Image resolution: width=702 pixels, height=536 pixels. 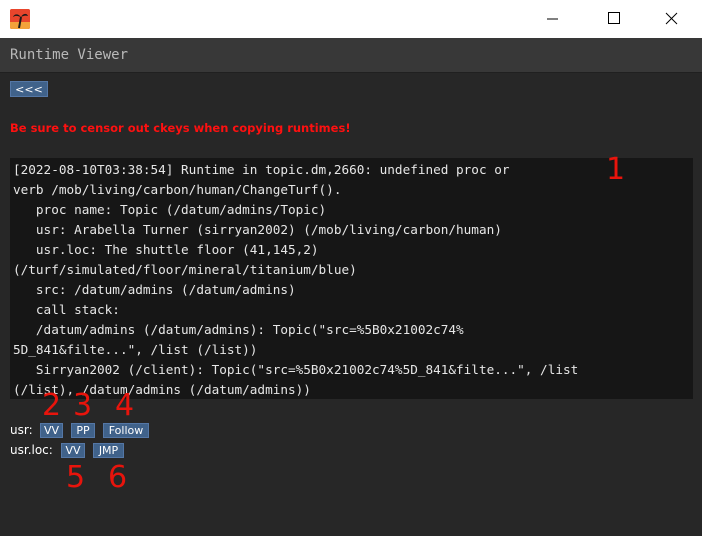 What do you see at coordinates (351, 55) in the screenshot?
I see `app-header: Runtime Viewer` at bounding box center [351, 55].